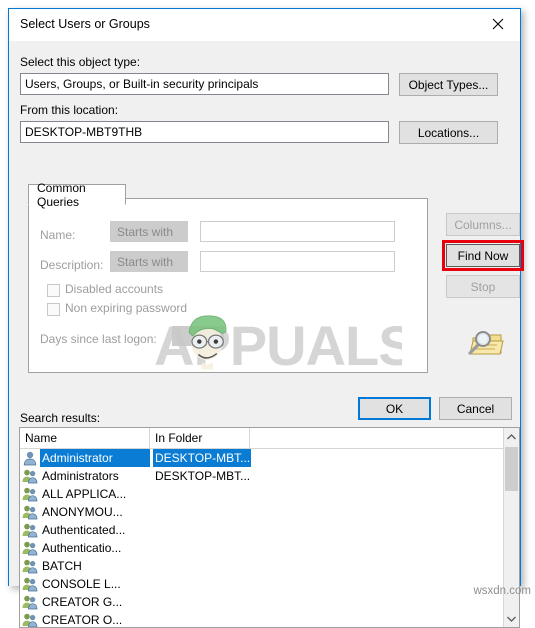 Image resolution: width=535 pixels, height=628 pixels. Describe the element at coordinates (149, 231) in the screenshot. I see `name-operator-select: Starts with` at that location.